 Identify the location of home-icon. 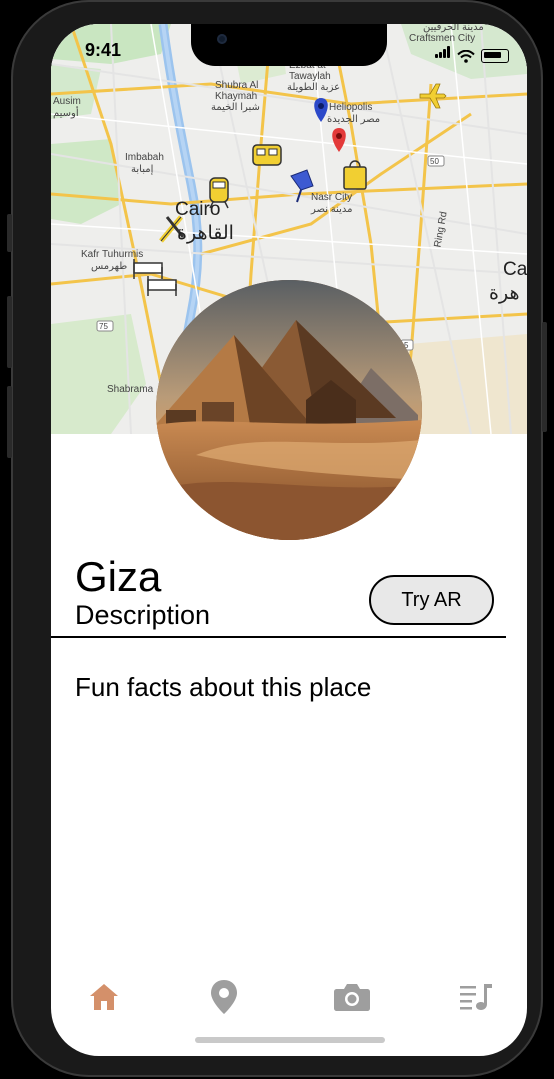
(104, 997).